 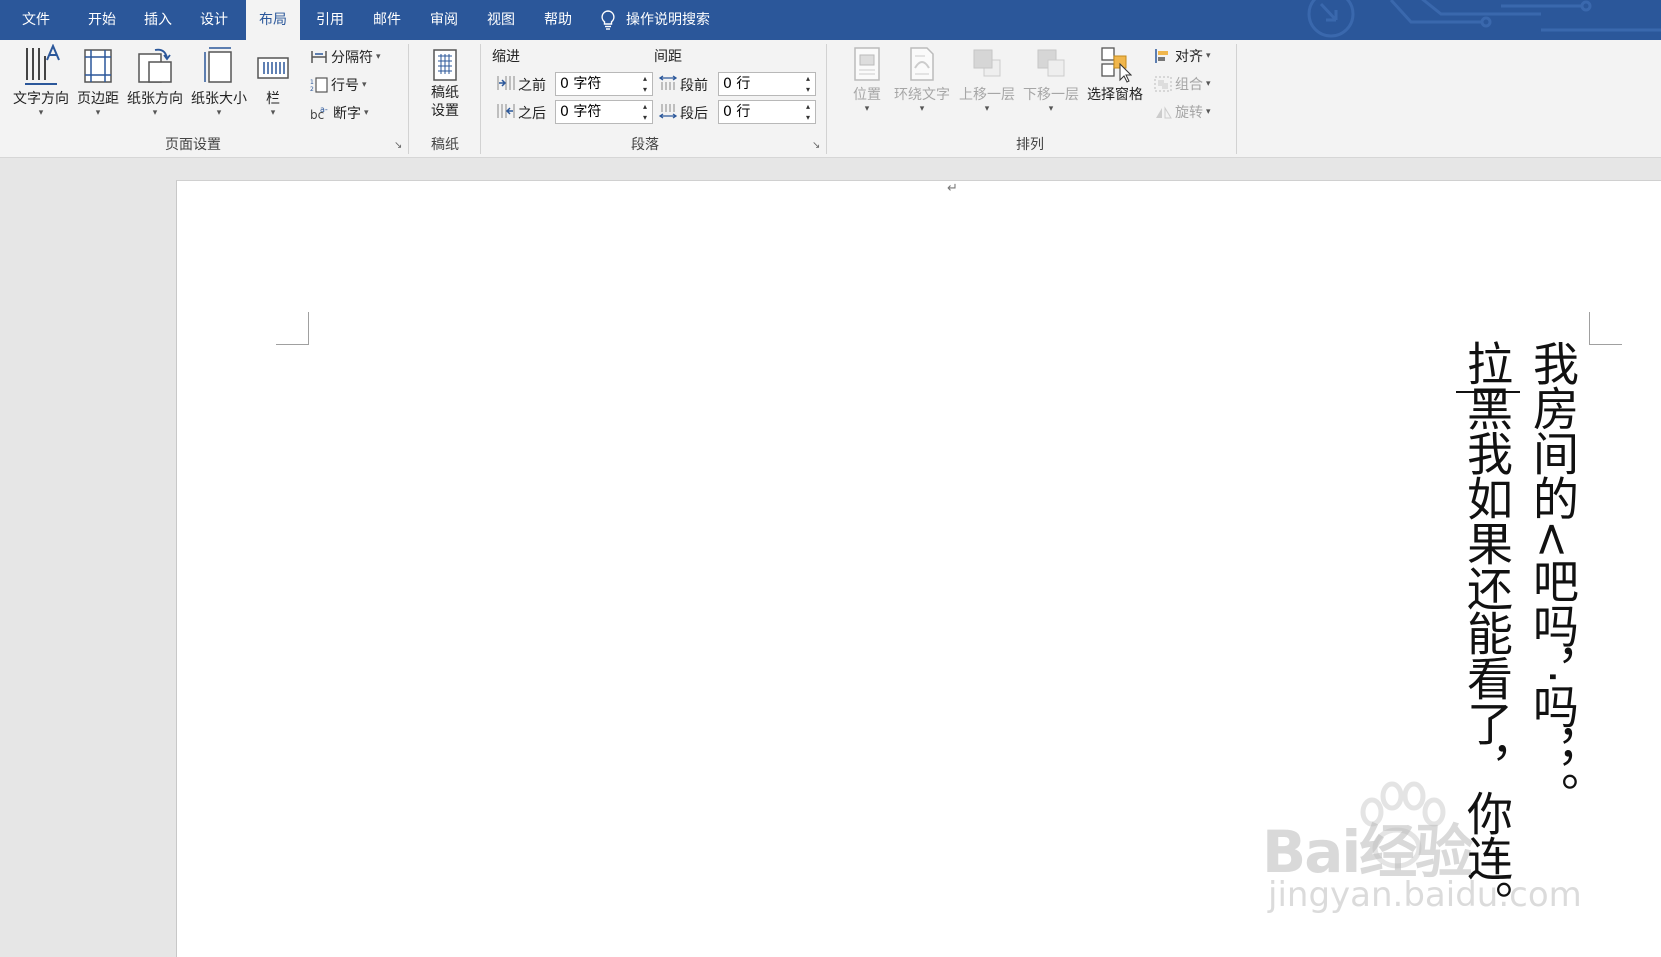 What do you see at coordinates (1051, 79) in the screenshot?
I see `send-backward-button: 下移一层 ▾` at bounding box center [1051, 79].